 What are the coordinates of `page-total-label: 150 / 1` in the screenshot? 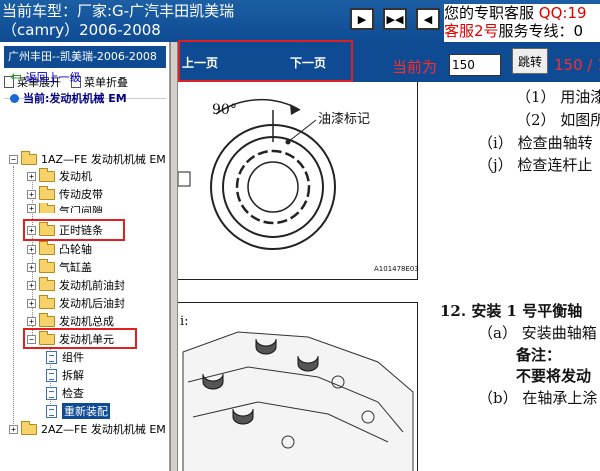 It's located at (577, 65).